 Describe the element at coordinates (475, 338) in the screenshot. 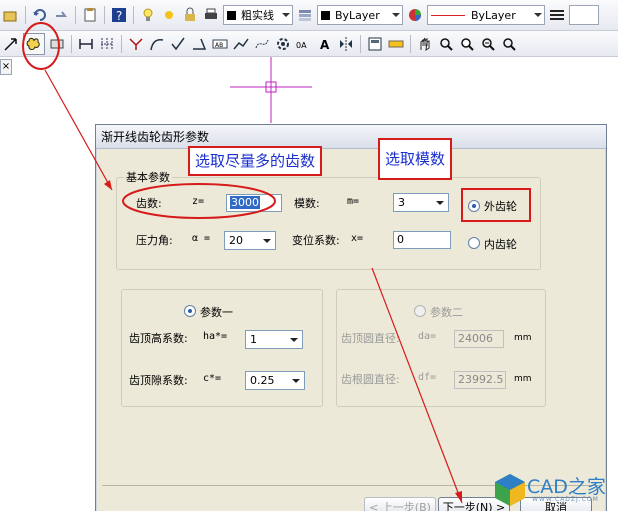

I see `tip-diameter-value: 24006` at that location.